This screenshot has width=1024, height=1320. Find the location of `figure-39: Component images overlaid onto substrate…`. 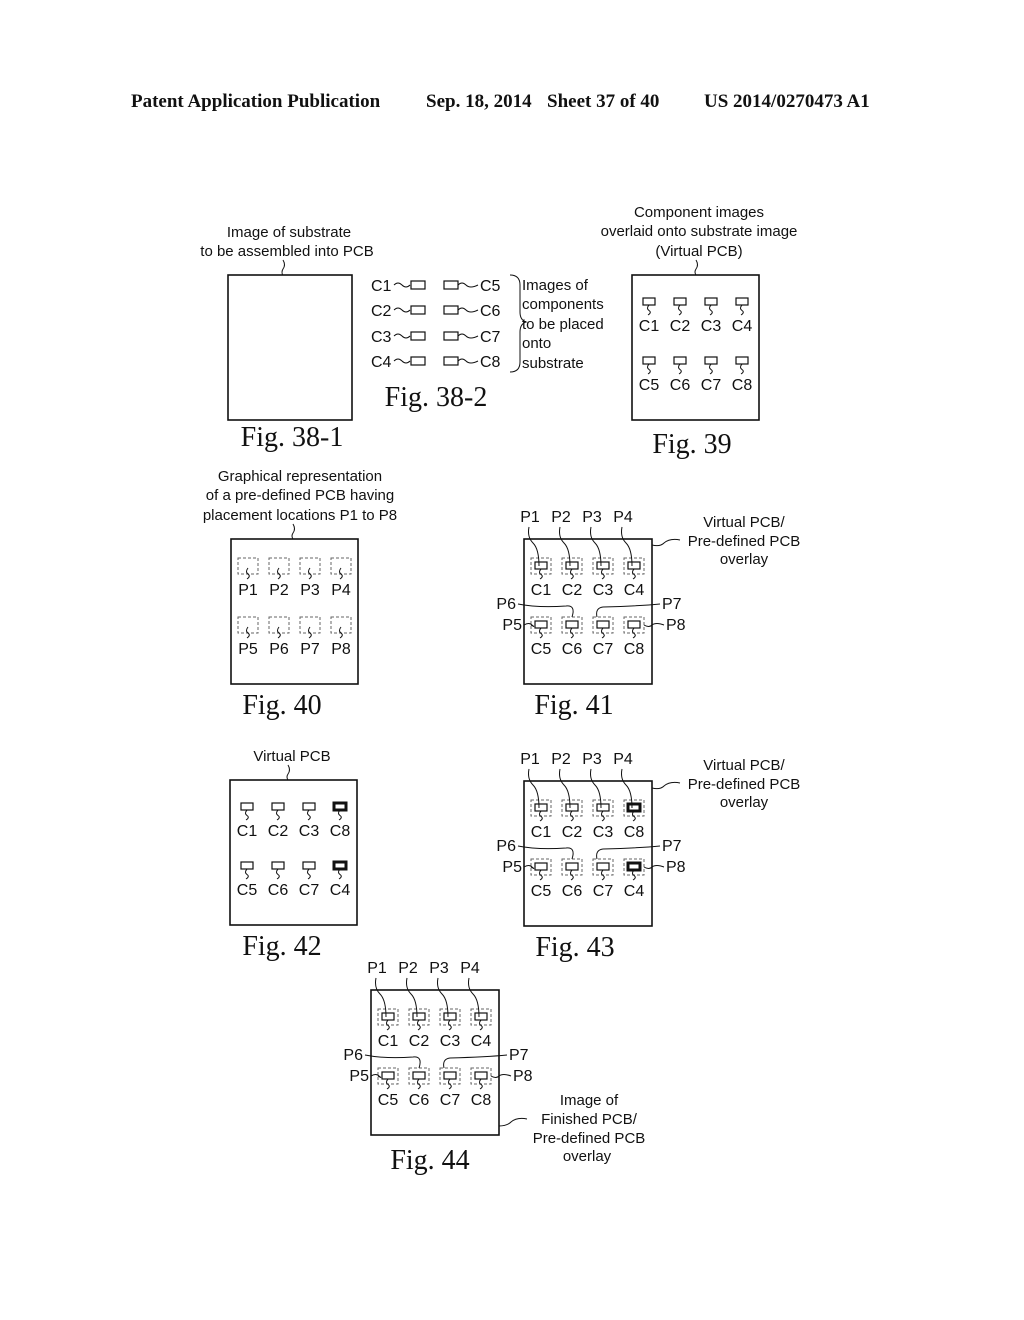

figure-39: Component images overlaid onto substrate… is located at coordinates (699, 332).